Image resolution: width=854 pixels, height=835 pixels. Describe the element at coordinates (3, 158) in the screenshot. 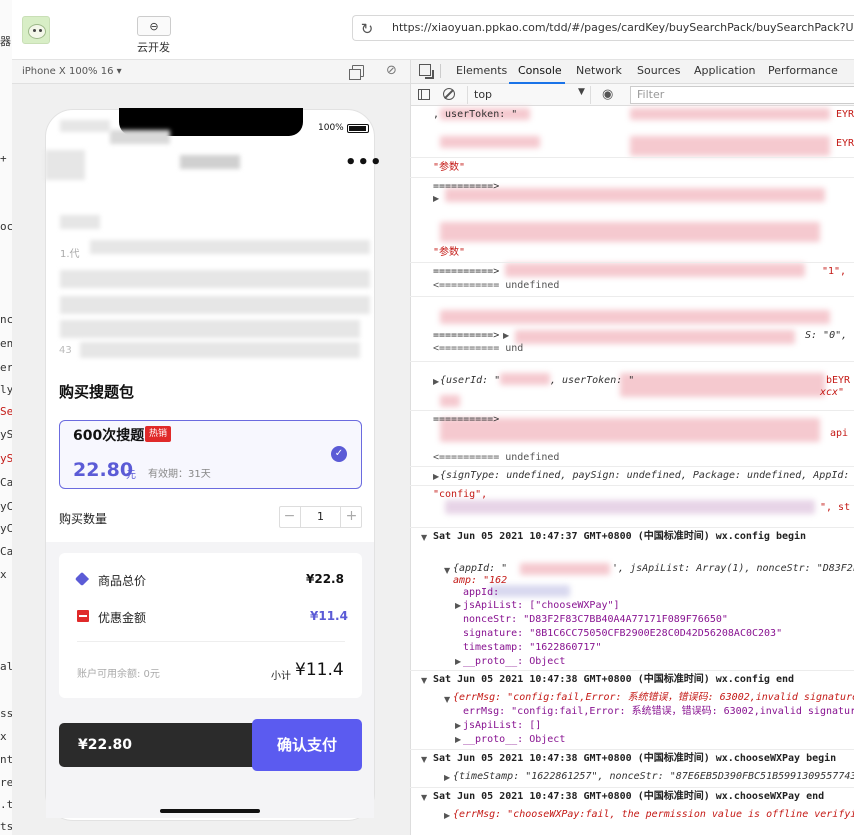

I see `clipped-text: +` at that location.